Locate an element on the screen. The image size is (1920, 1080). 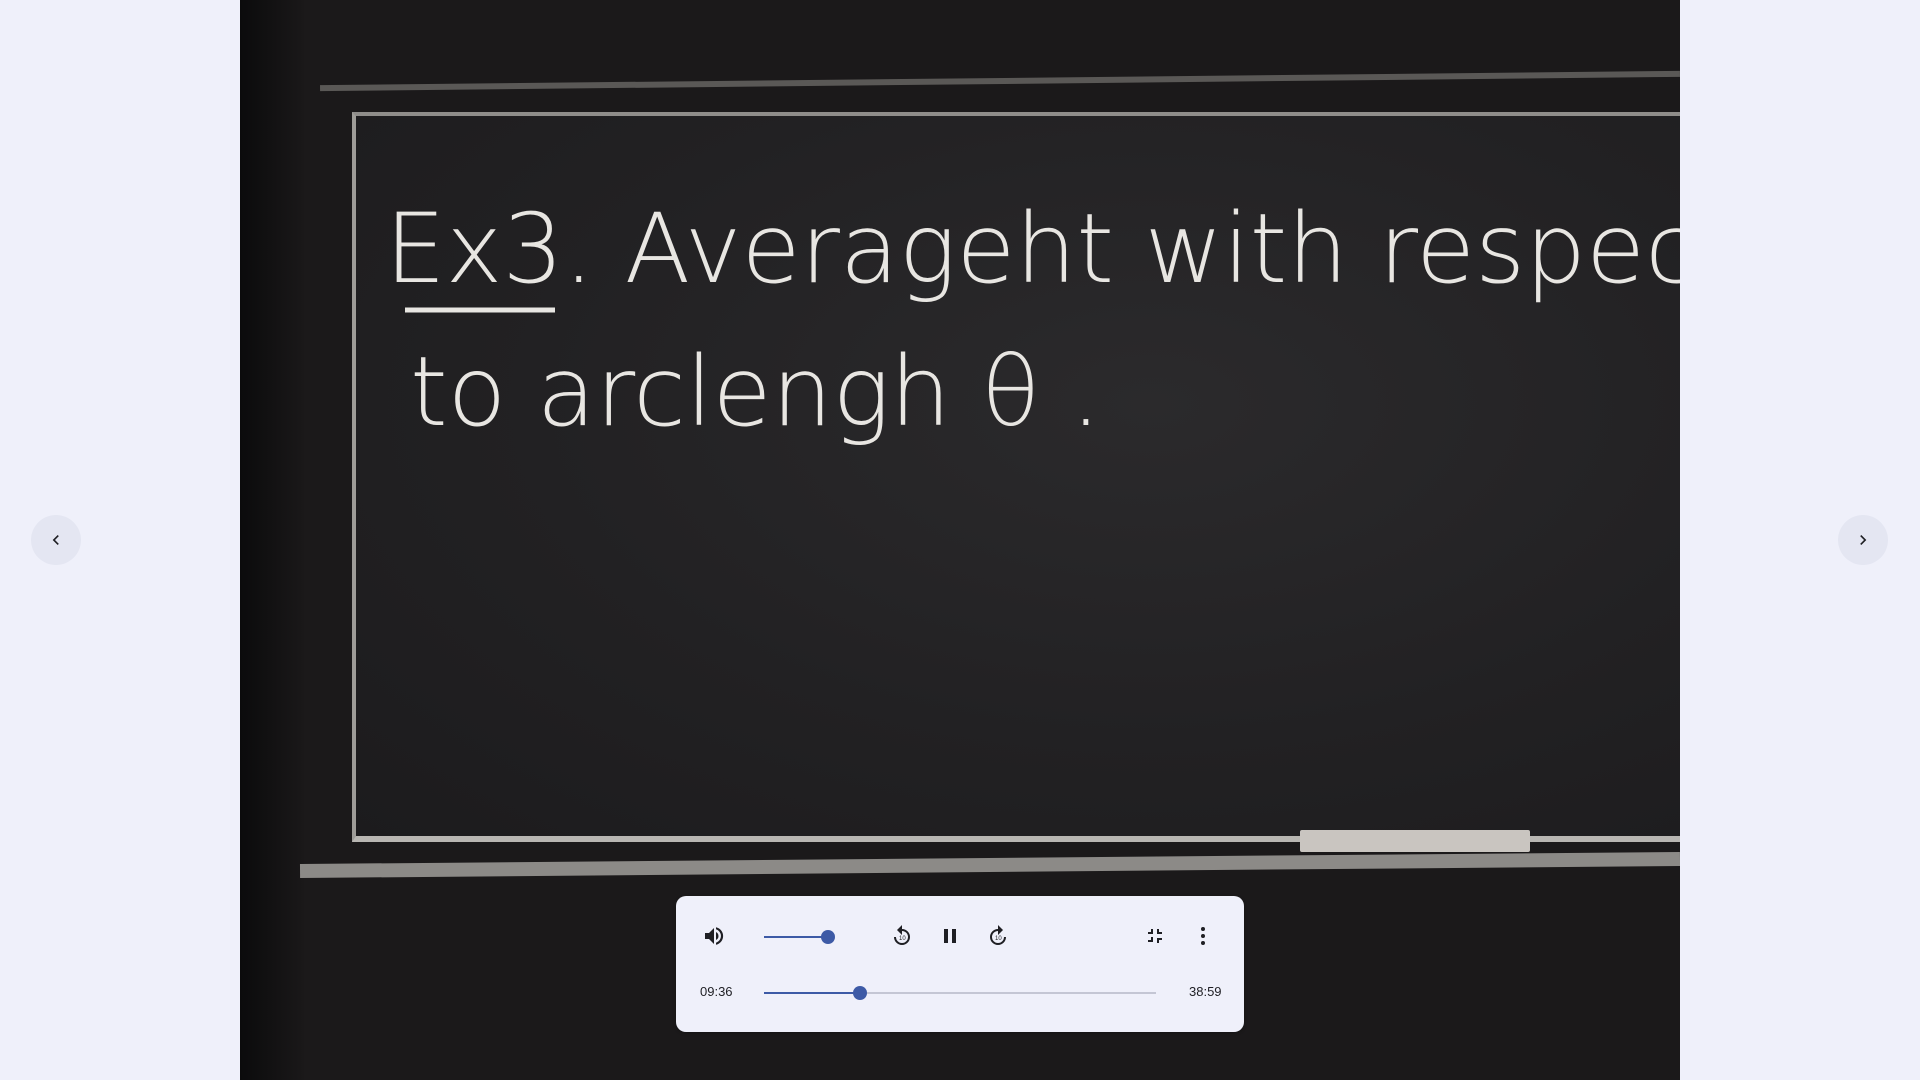
volume-slider-thumb is located at coordinates (828, 937).